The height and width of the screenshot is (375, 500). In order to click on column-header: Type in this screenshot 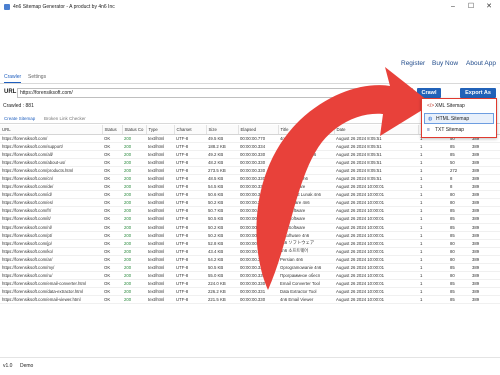, I will do `click(160, 130)`.